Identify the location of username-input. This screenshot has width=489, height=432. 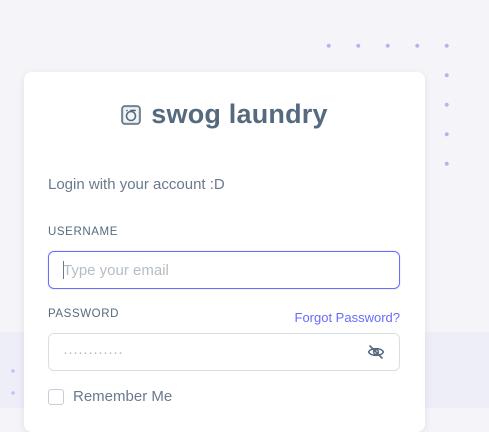
(224, 270).